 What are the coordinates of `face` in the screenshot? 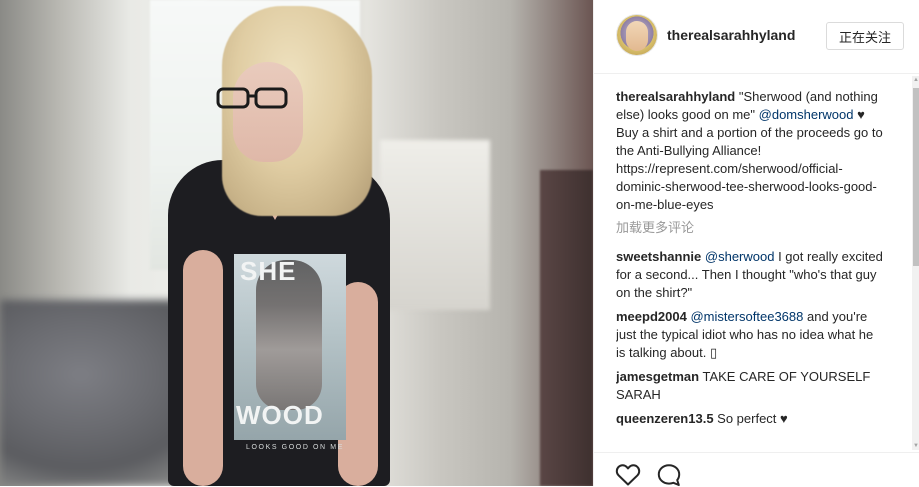 It's located at (268, 112).